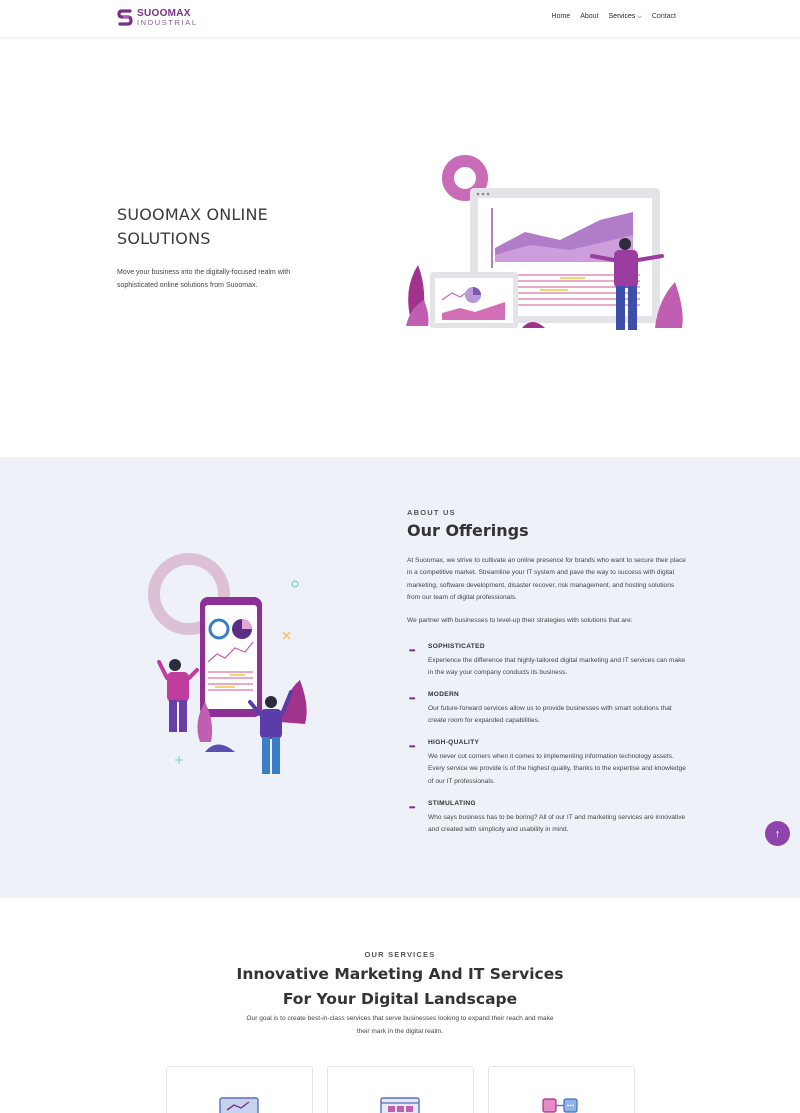 The height and width of the screenshot is (1113, 800). Describe the element at coordinates (452, 803) in the screenshot. I see `feature-title: STIMULATING` at that location.